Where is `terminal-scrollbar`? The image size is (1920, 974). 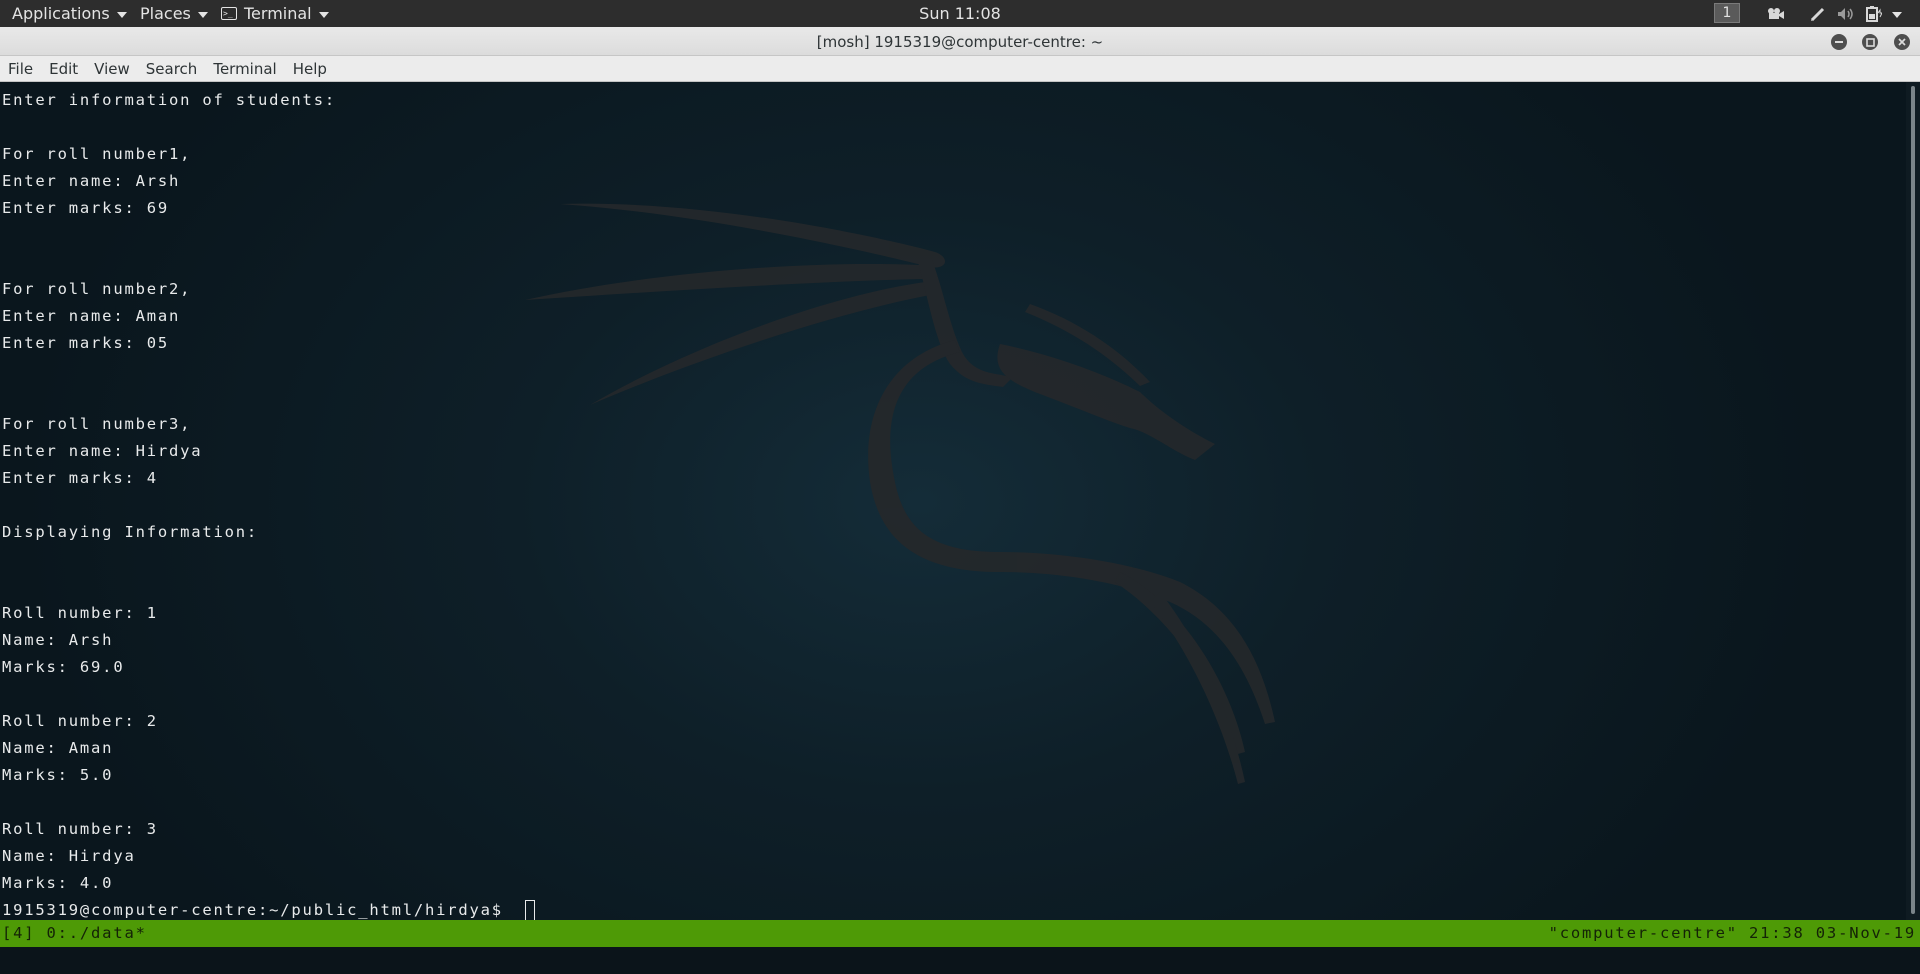
terminal-scrollbar is located at coordinates (1913, 501).